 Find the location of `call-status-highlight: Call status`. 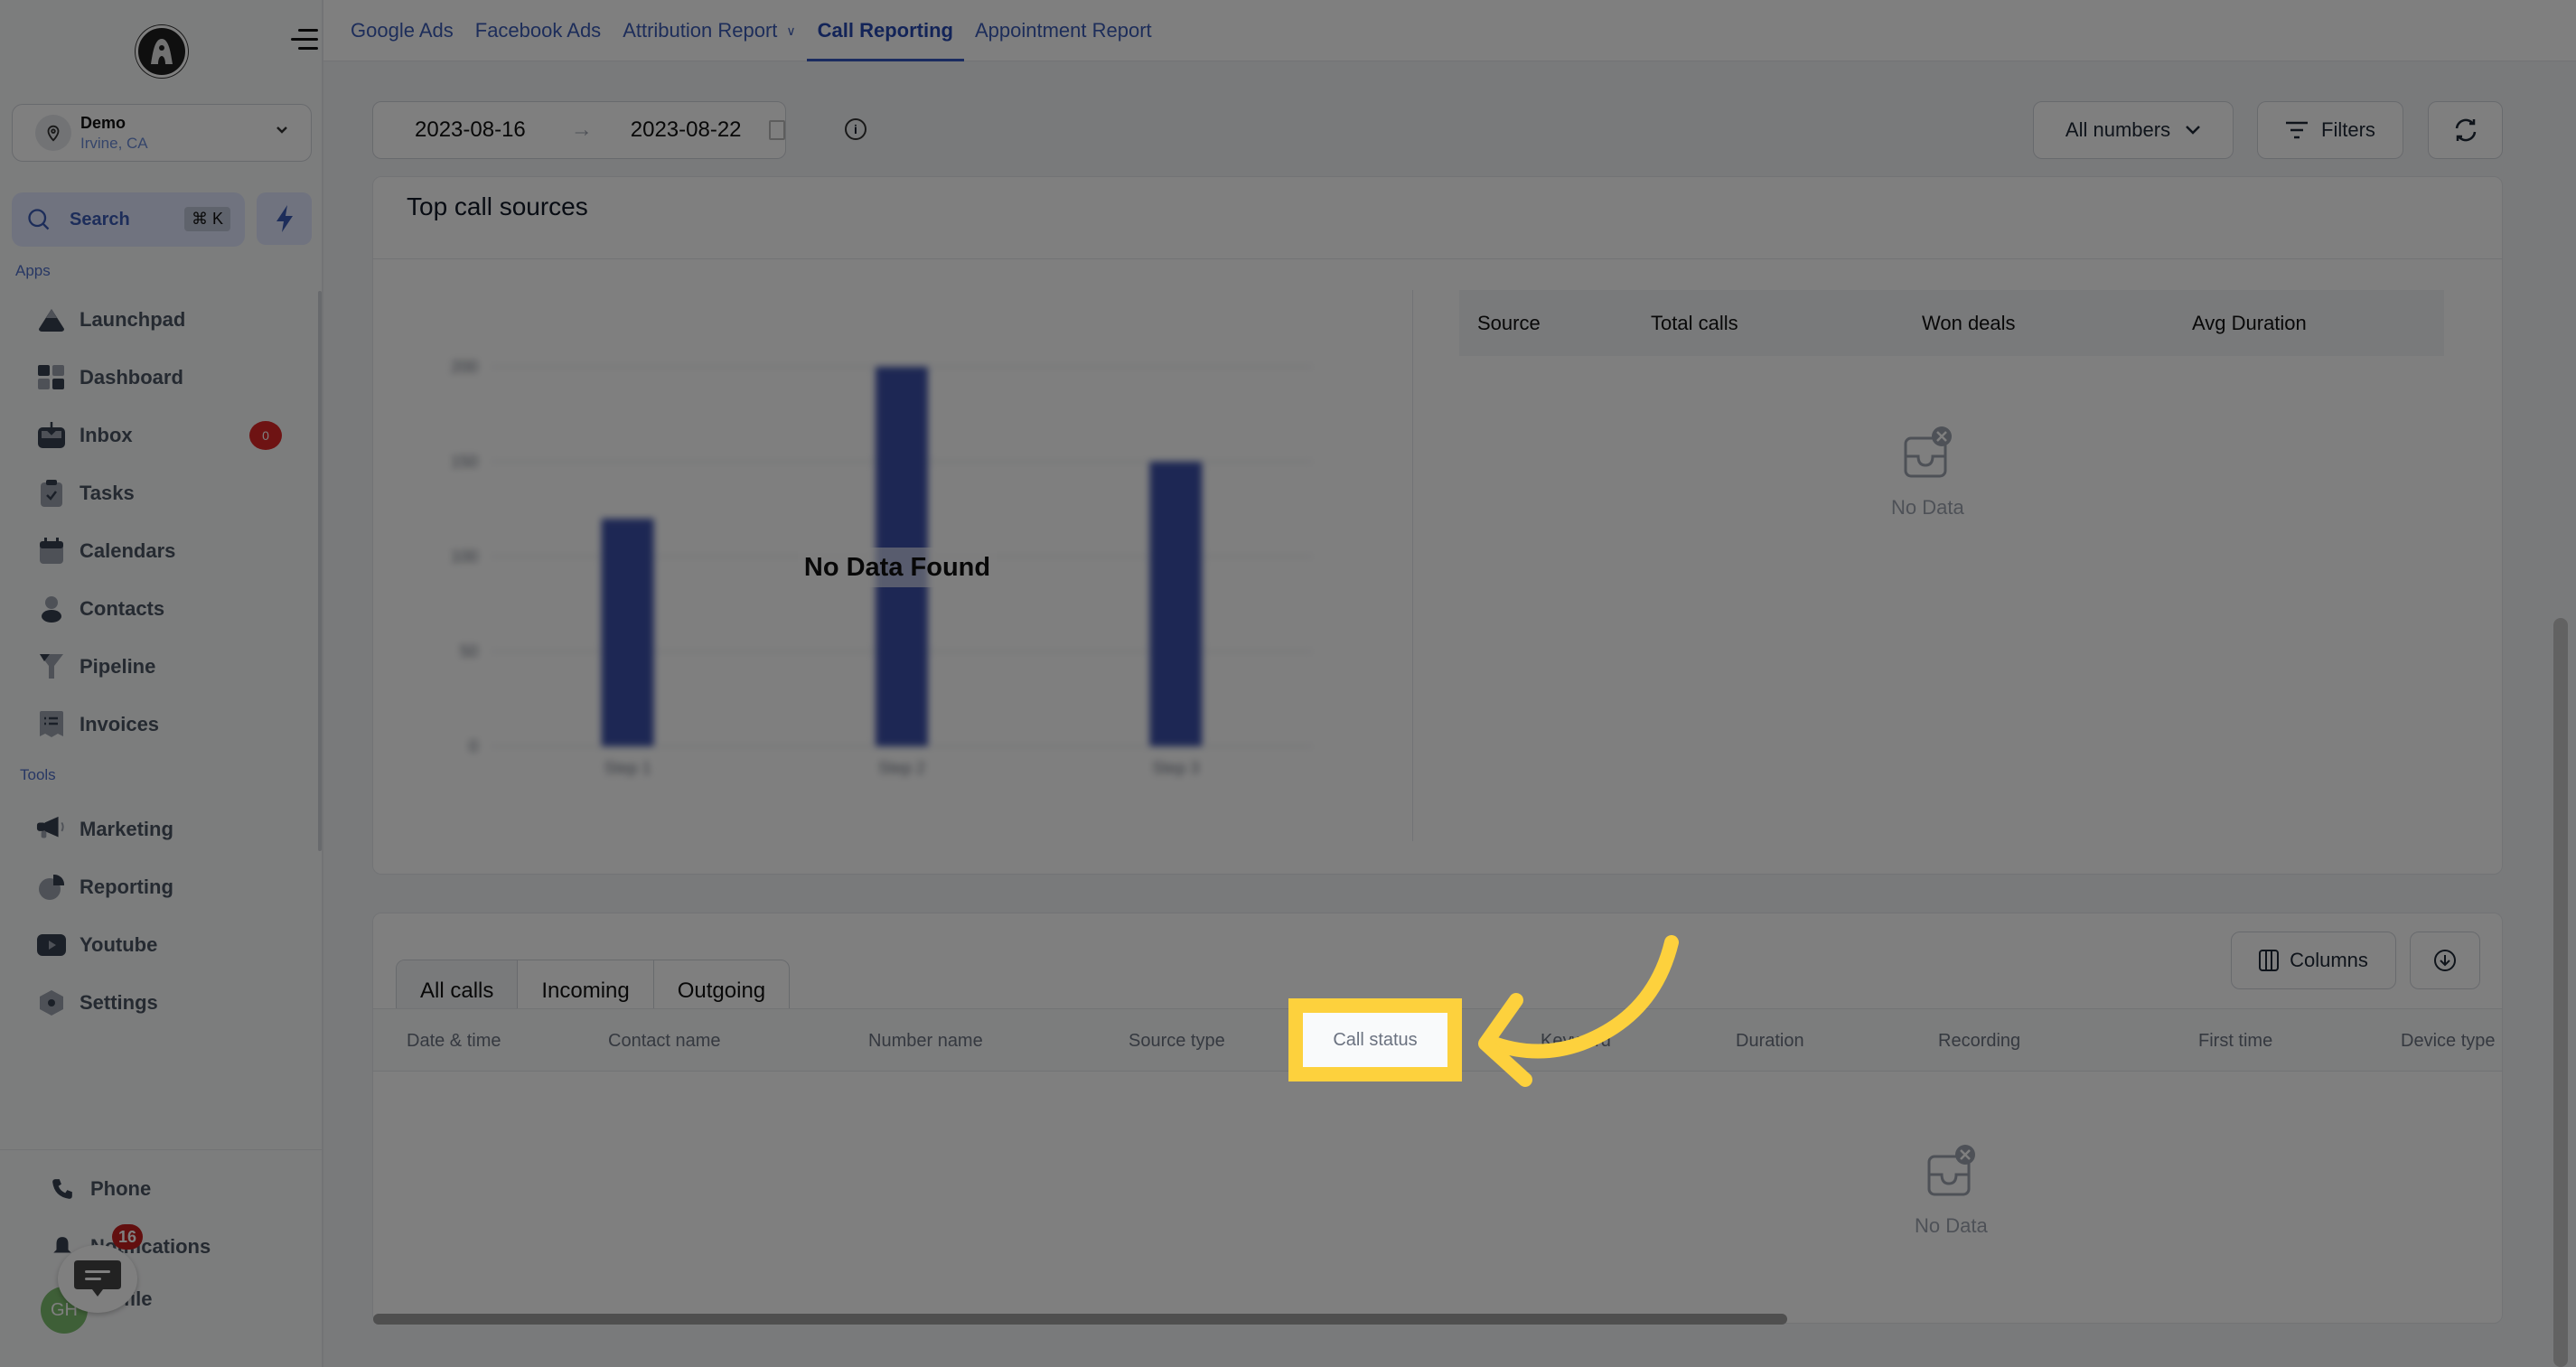

call-status-highlight: Call status is located at coordinates (1375, 1039).